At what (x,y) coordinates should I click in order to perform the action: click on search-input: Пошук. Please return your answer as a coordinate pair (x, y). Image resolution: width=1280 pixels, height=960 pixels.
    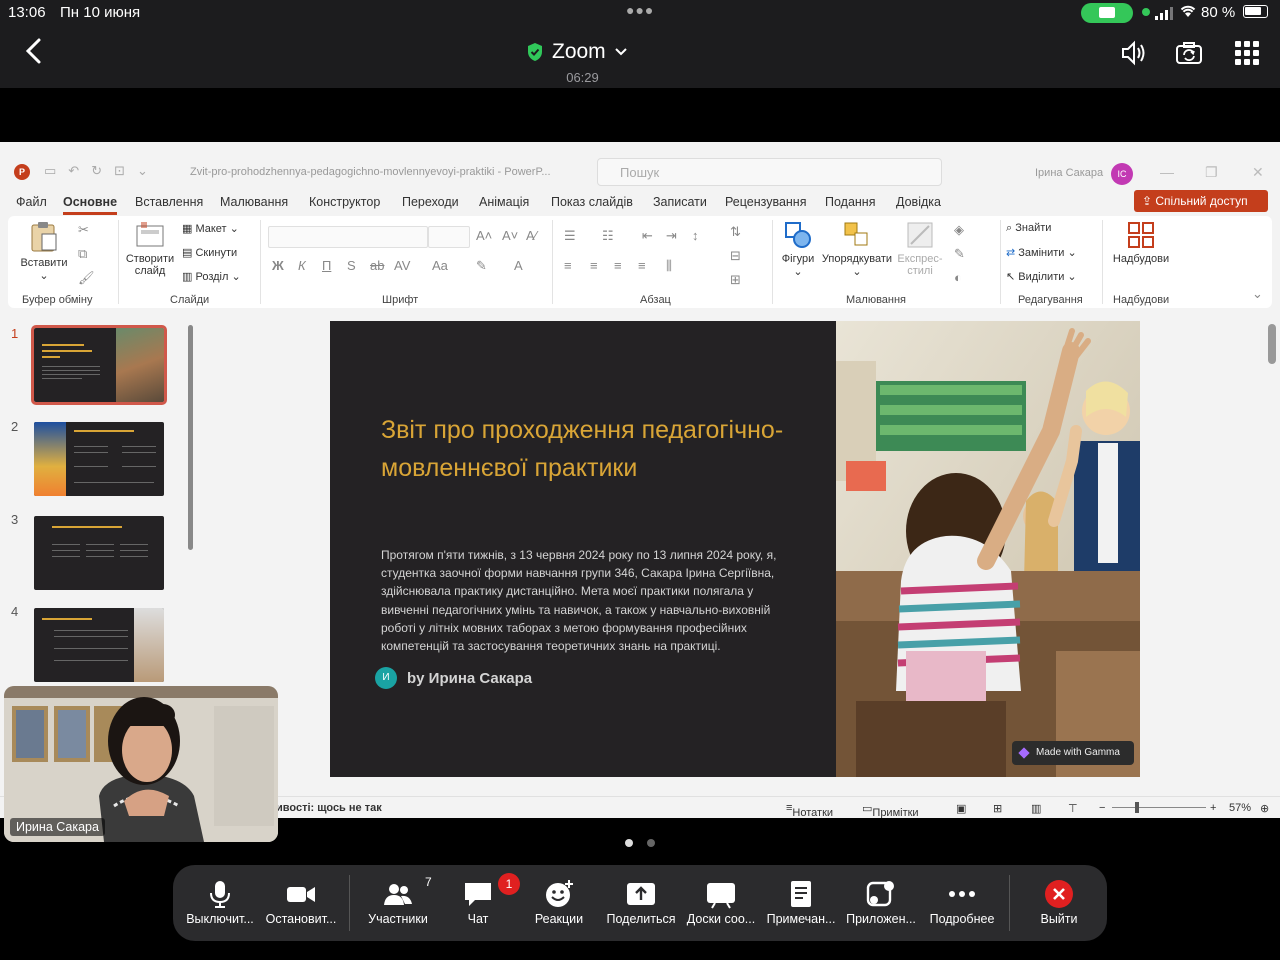
    Looking at the image, I should click on (769, 172).